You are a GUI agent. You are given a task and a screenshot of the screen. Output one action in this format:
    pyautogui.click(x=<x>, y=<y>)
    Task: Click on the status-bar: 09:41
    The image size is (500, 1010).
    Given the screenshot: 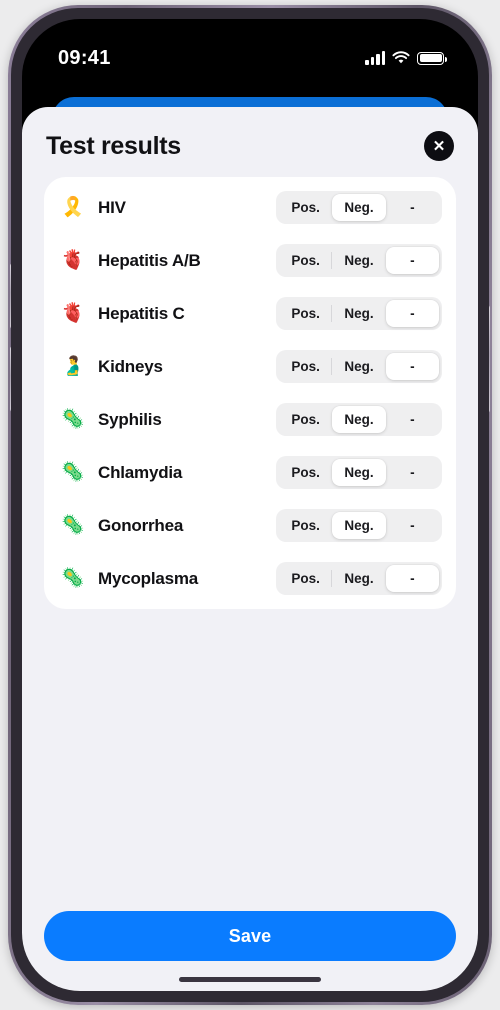 What is the action you would take?
    pyautogui.click(x=250, y=50)
    